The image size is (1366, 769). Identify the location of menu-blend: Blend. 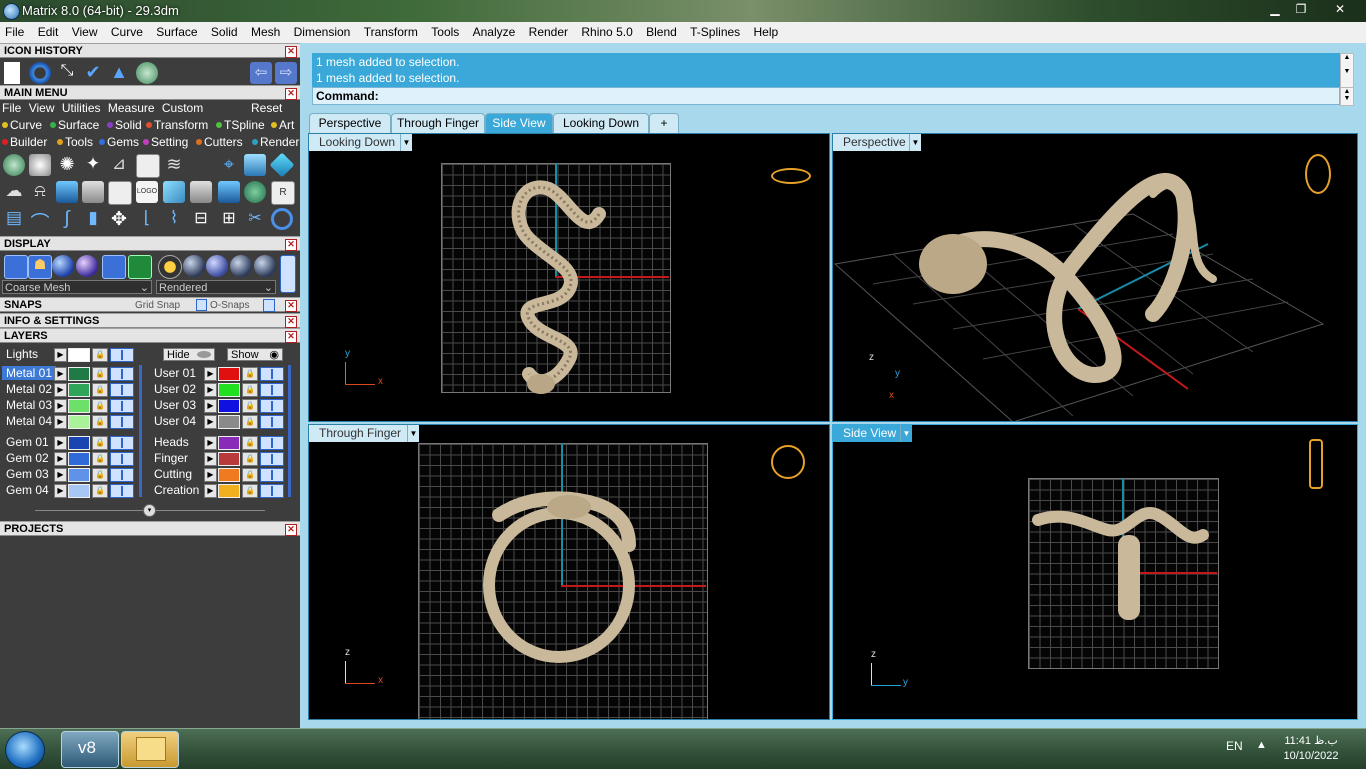
(661, 30).